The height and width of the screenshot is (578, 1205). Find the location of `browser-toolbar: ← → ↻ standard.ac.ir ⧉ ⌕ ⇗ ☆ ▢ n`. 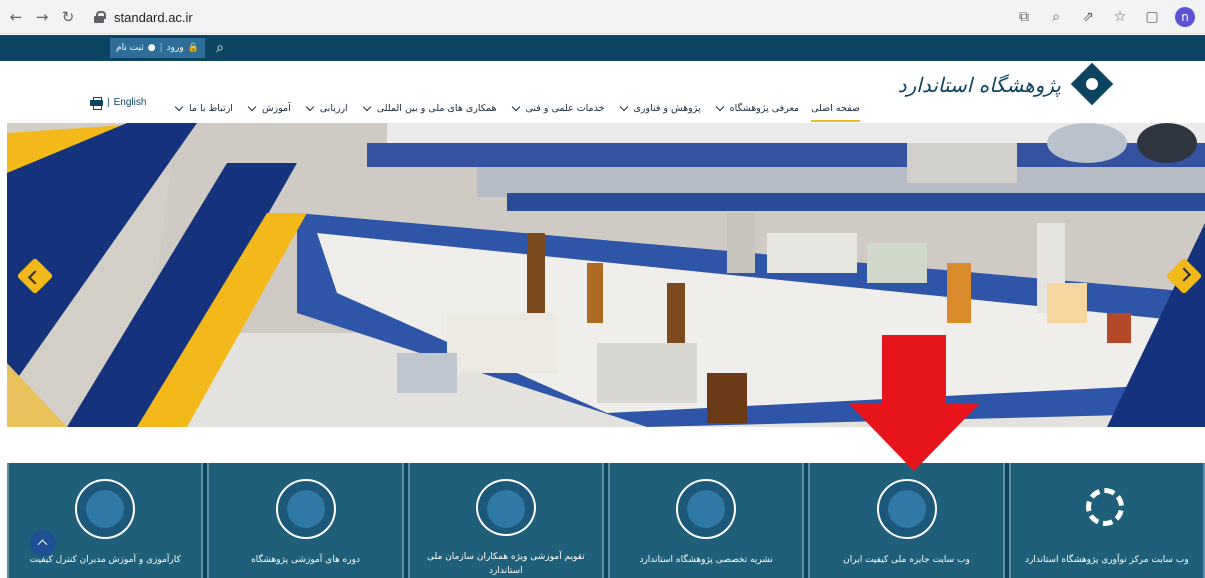

browser-toolbar: ← → ↻ standard.ac.ir ⧉ ⌕ ⇗ ☆ ▢ n is located at coordinates (602, 17).